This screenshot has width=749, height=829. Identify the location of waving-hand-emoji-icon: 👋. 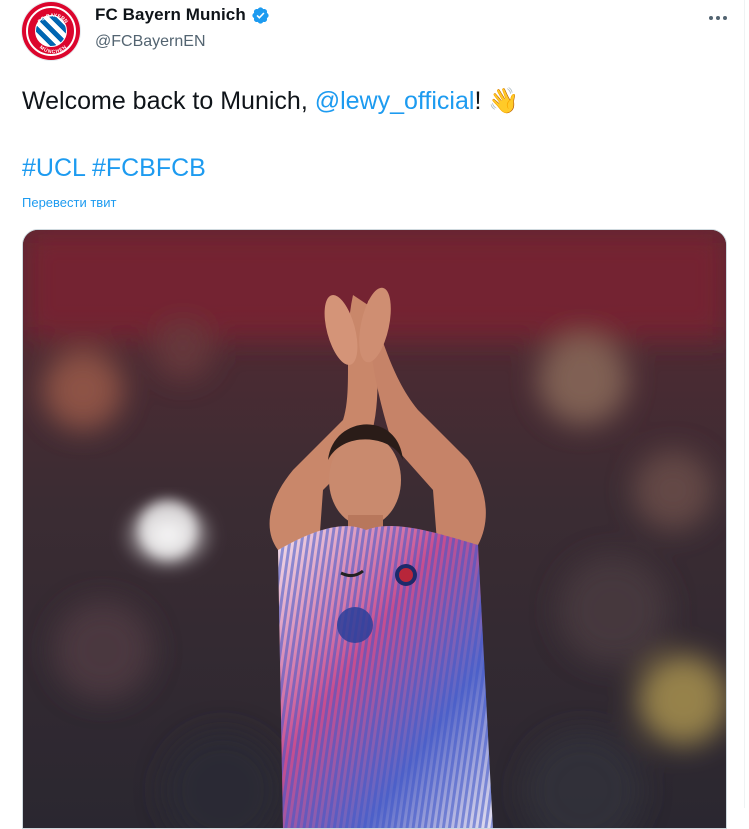
(504, 101).